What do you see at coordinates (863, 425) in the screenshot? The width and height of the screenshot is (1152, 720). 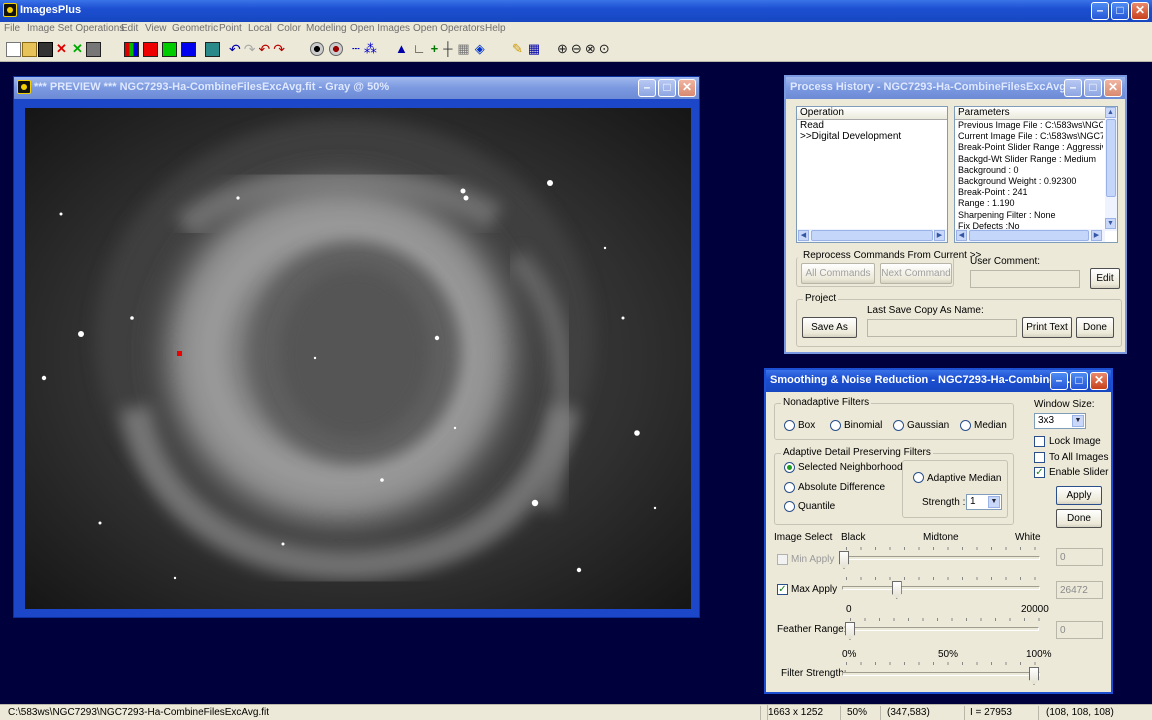 I see `binomial-label: Binomial` at bounding box center [863, 425].